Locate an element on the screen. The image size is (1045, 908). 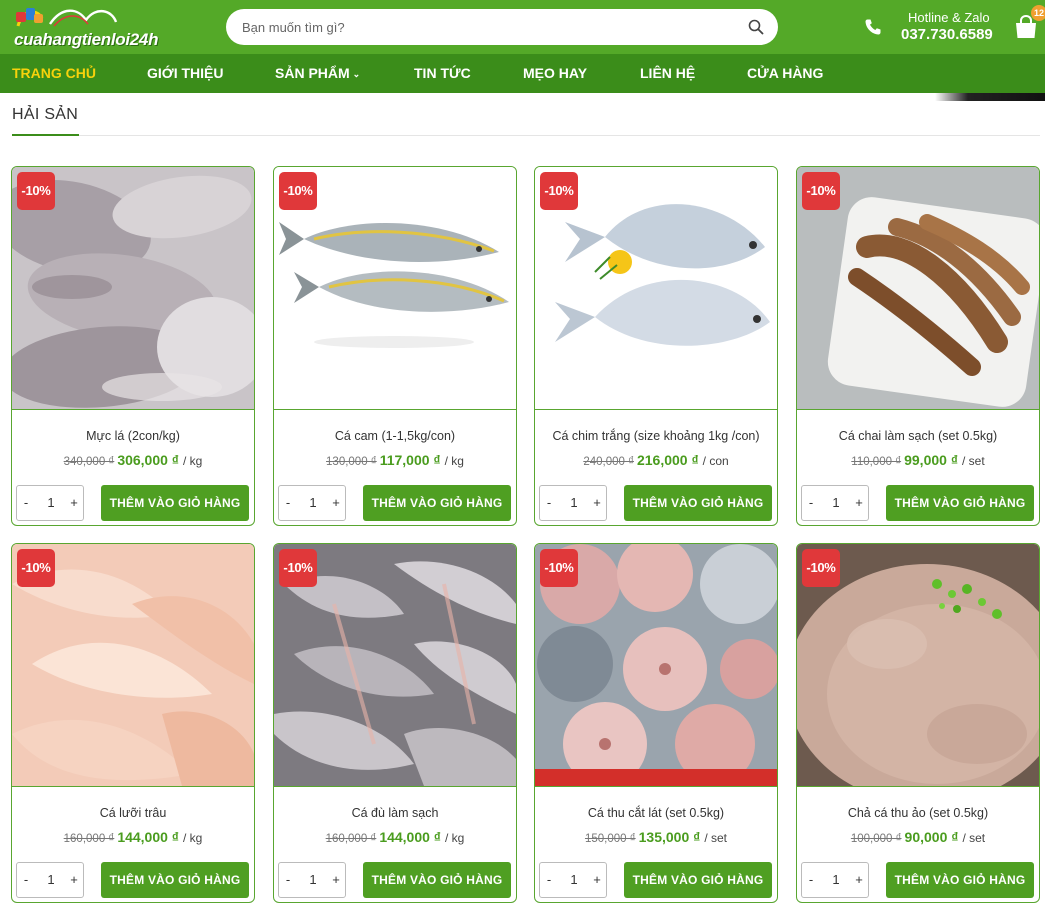
chevron-down-icon: ⌄ is located at coordinates (356, 74).